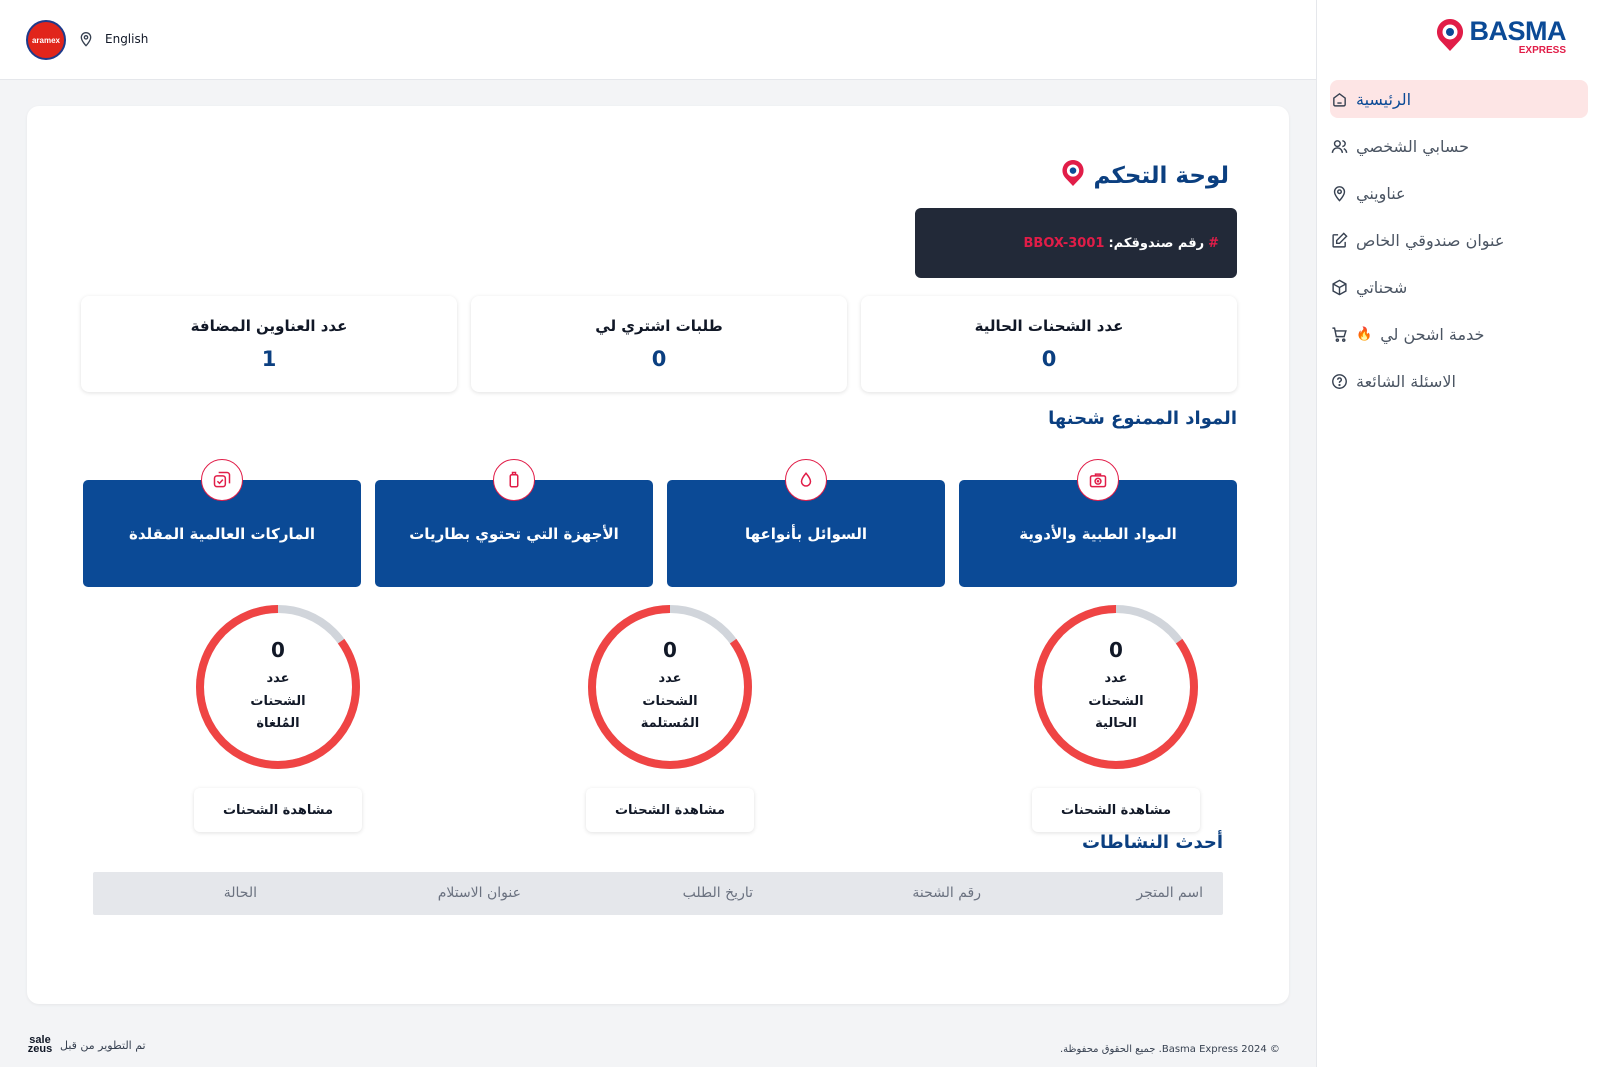  Describe the element at coordinates (222, 480) in the screenshot. I see `copy-check-icon` at that location.